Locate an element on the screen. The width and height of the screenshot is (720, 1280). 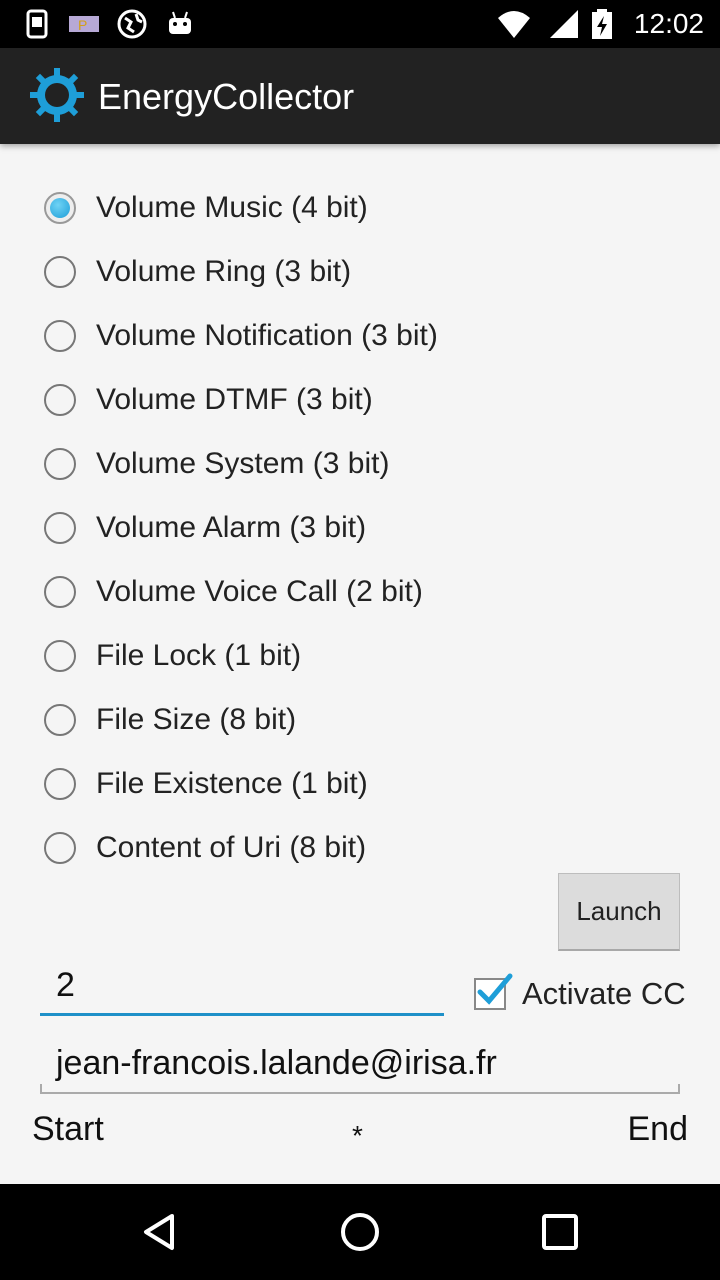
radio-label: Volume System (3 bit) is located at coordinates (243, 463).